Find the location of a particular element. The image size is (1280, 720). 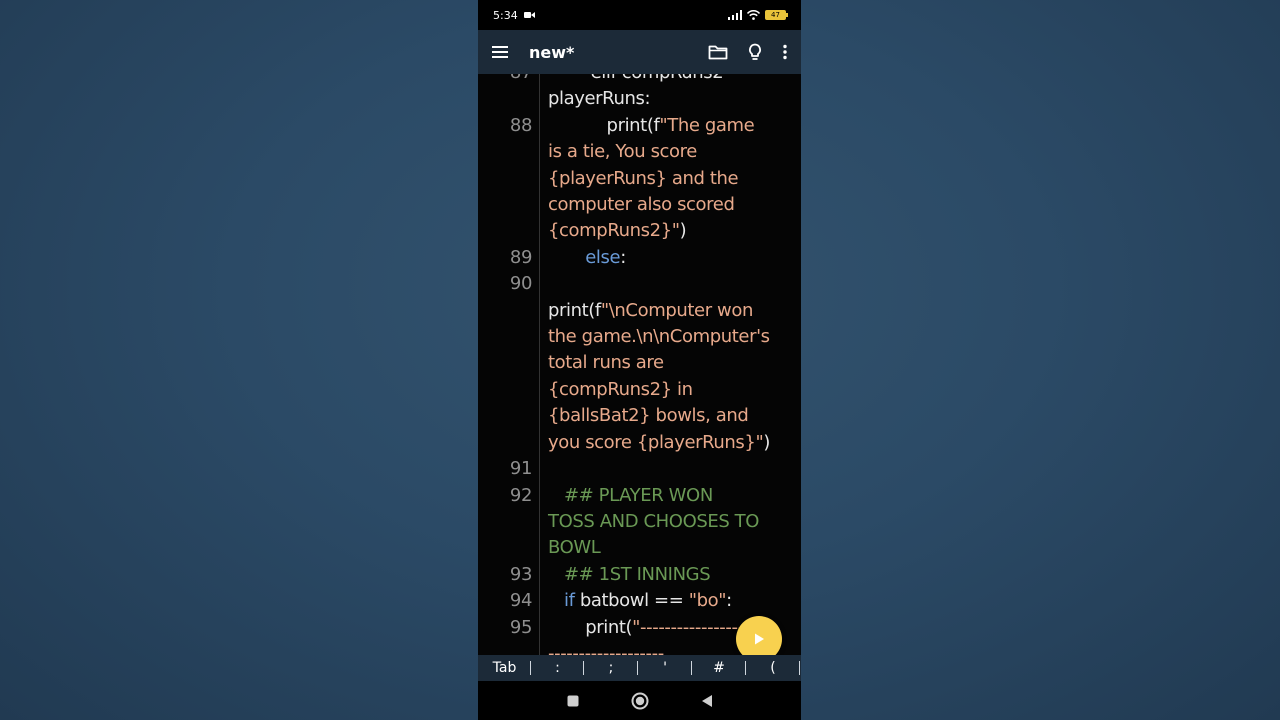

wifi-icon is located at coordinates (753, 15).